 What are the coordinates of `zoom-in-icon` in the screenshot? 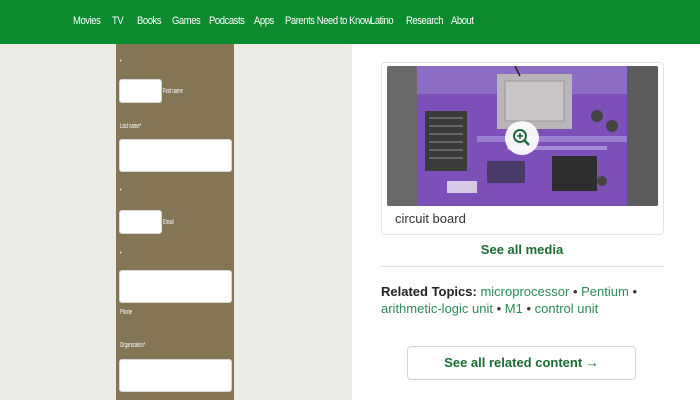 It's located at (522, 138).